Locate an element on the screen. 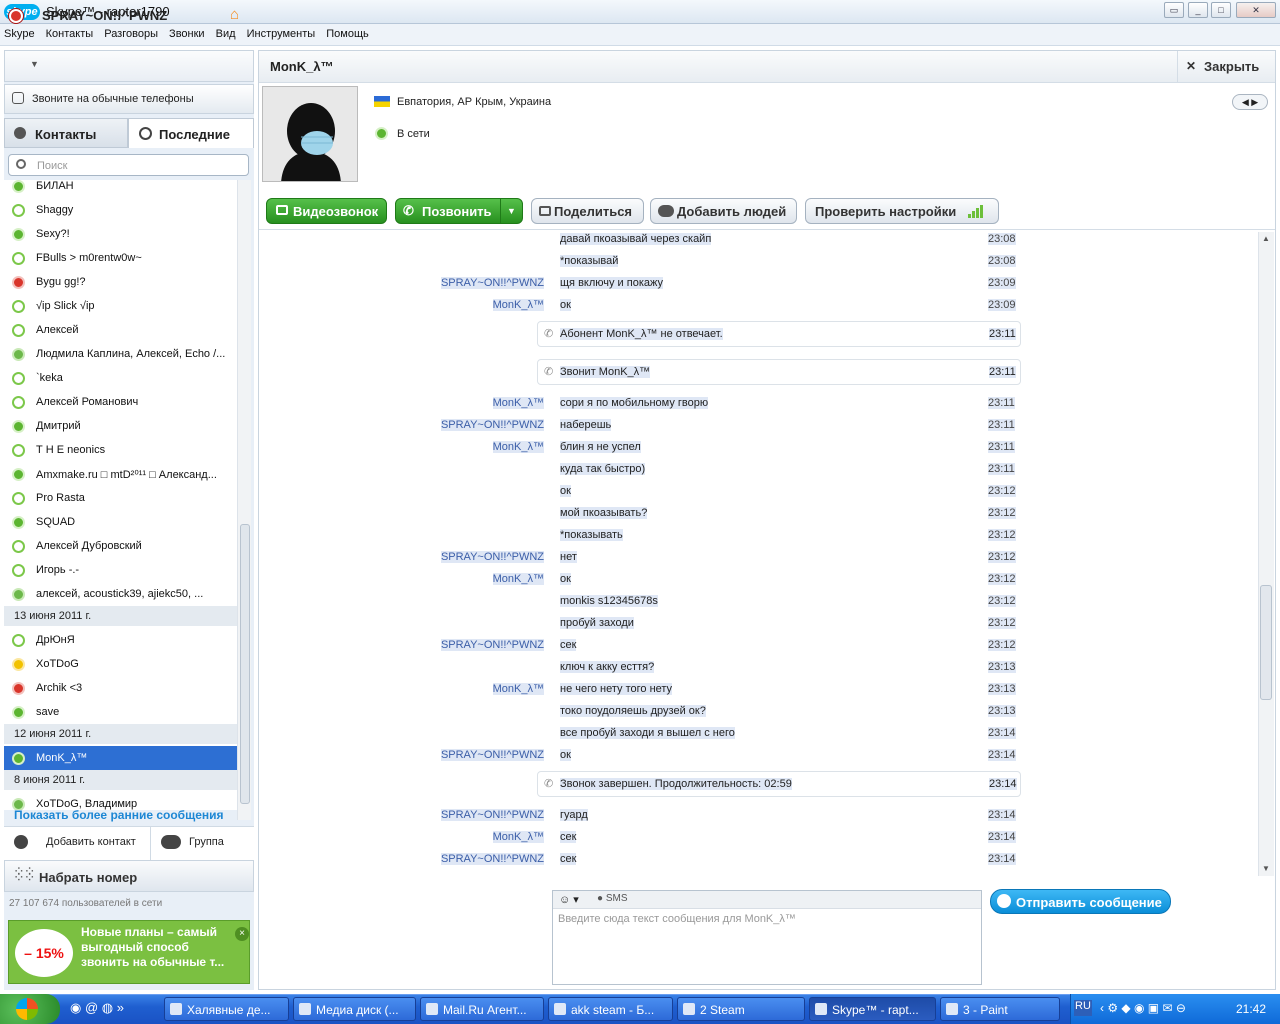  check-settings-button: Проверить настройки is located at coordinates (902, 211).